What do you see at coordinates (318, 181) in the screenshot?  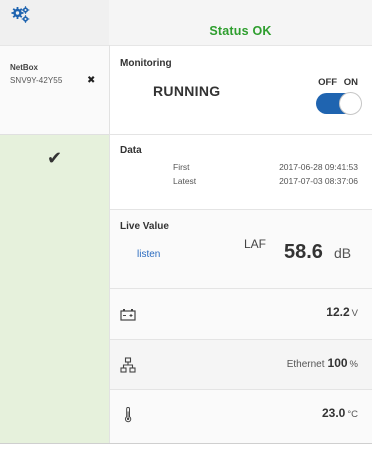 I see `latest-value: 2017-07-03 08:37:06` at bounding box center [318, 181].